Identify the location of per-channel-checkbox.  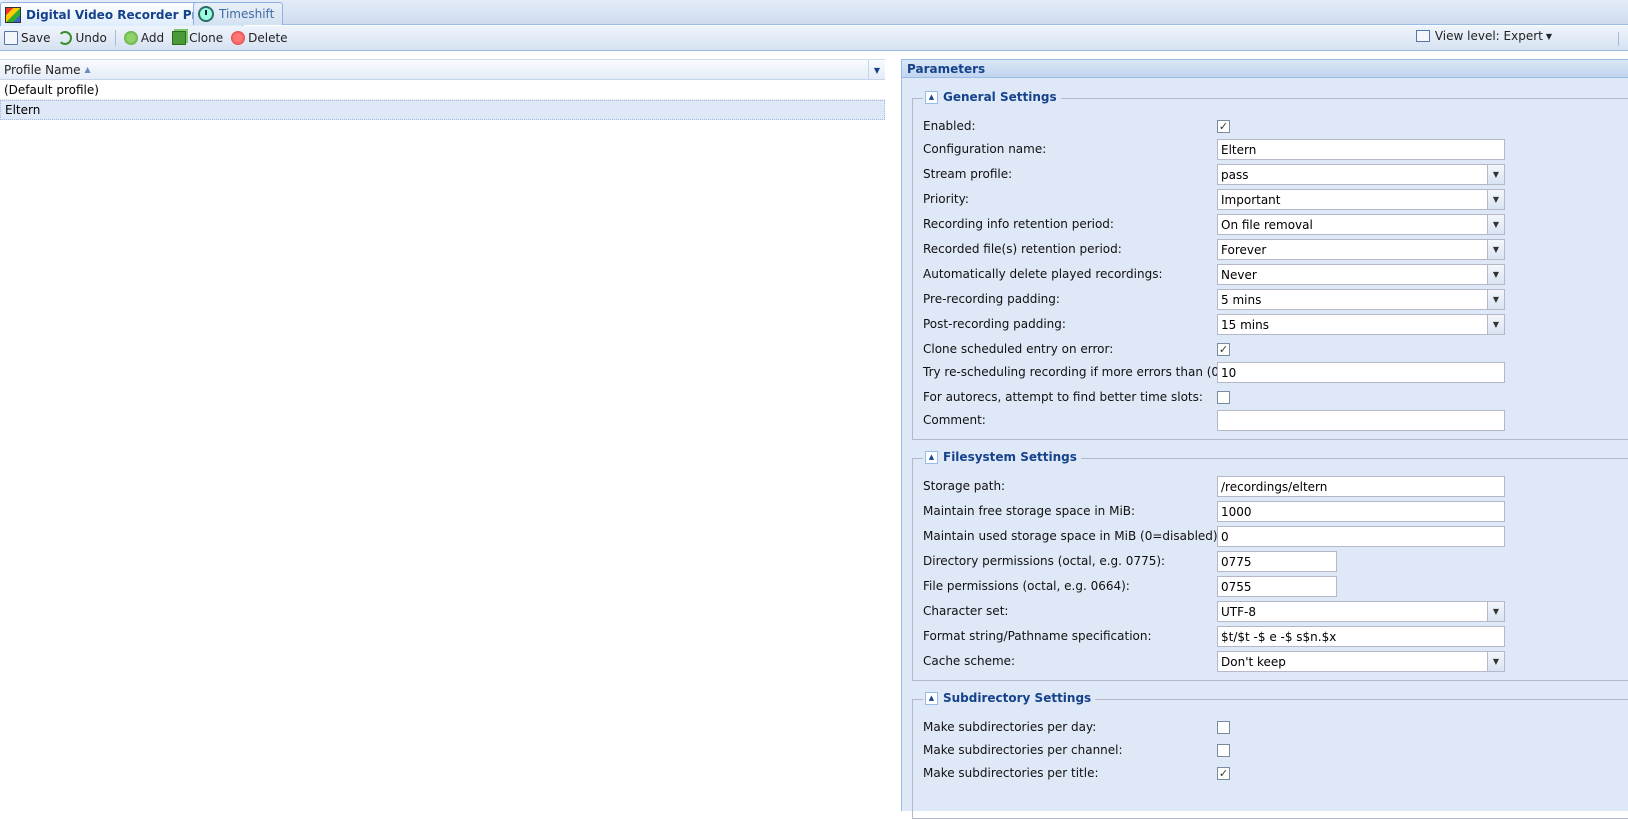
(1223, 750).